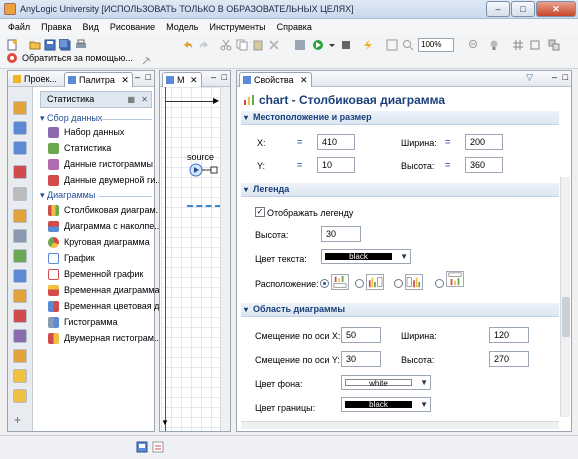 This screenshot has height=459, width=578. I want to click on menu-draw: Рисование, so click(132, 27).